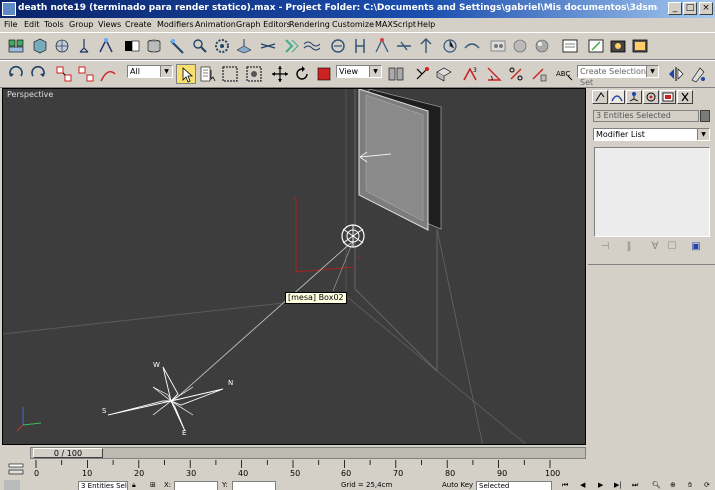  I want to click on selection-filter-dropdown: All ▼, so click(150, 71).